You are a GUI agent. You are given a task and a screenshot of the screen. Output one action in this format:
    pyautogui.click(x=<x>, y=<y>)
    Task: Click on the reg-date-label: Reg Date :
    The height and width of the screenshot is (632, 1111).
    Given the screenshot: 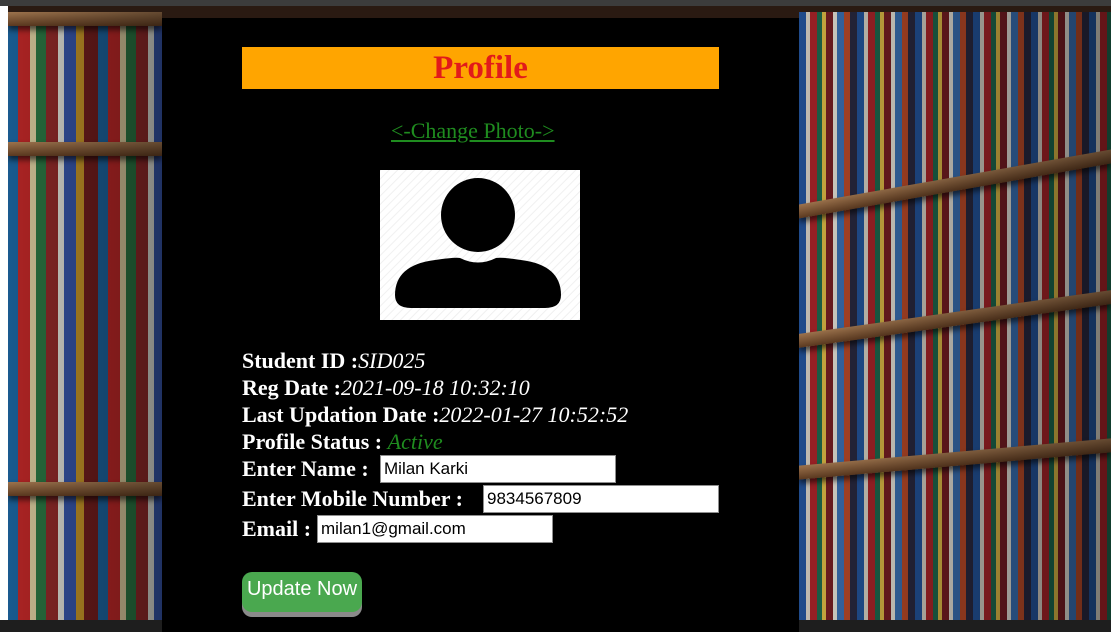 What is the action you would take?
    pyautogui.click(x=291, y=387)
    